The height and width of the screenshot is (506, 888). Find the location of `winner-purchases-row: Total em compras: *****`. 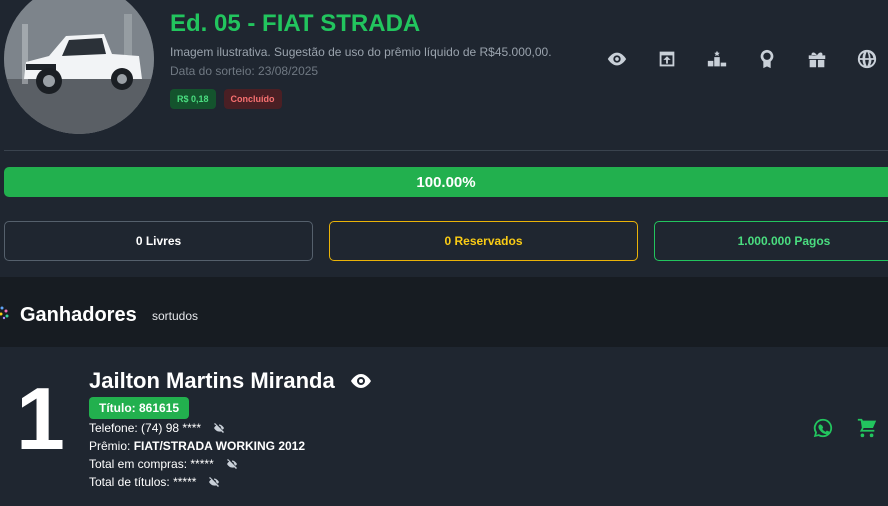

winner-purchases-row: Total em compras: ***** is located at coordinates (163, 464).